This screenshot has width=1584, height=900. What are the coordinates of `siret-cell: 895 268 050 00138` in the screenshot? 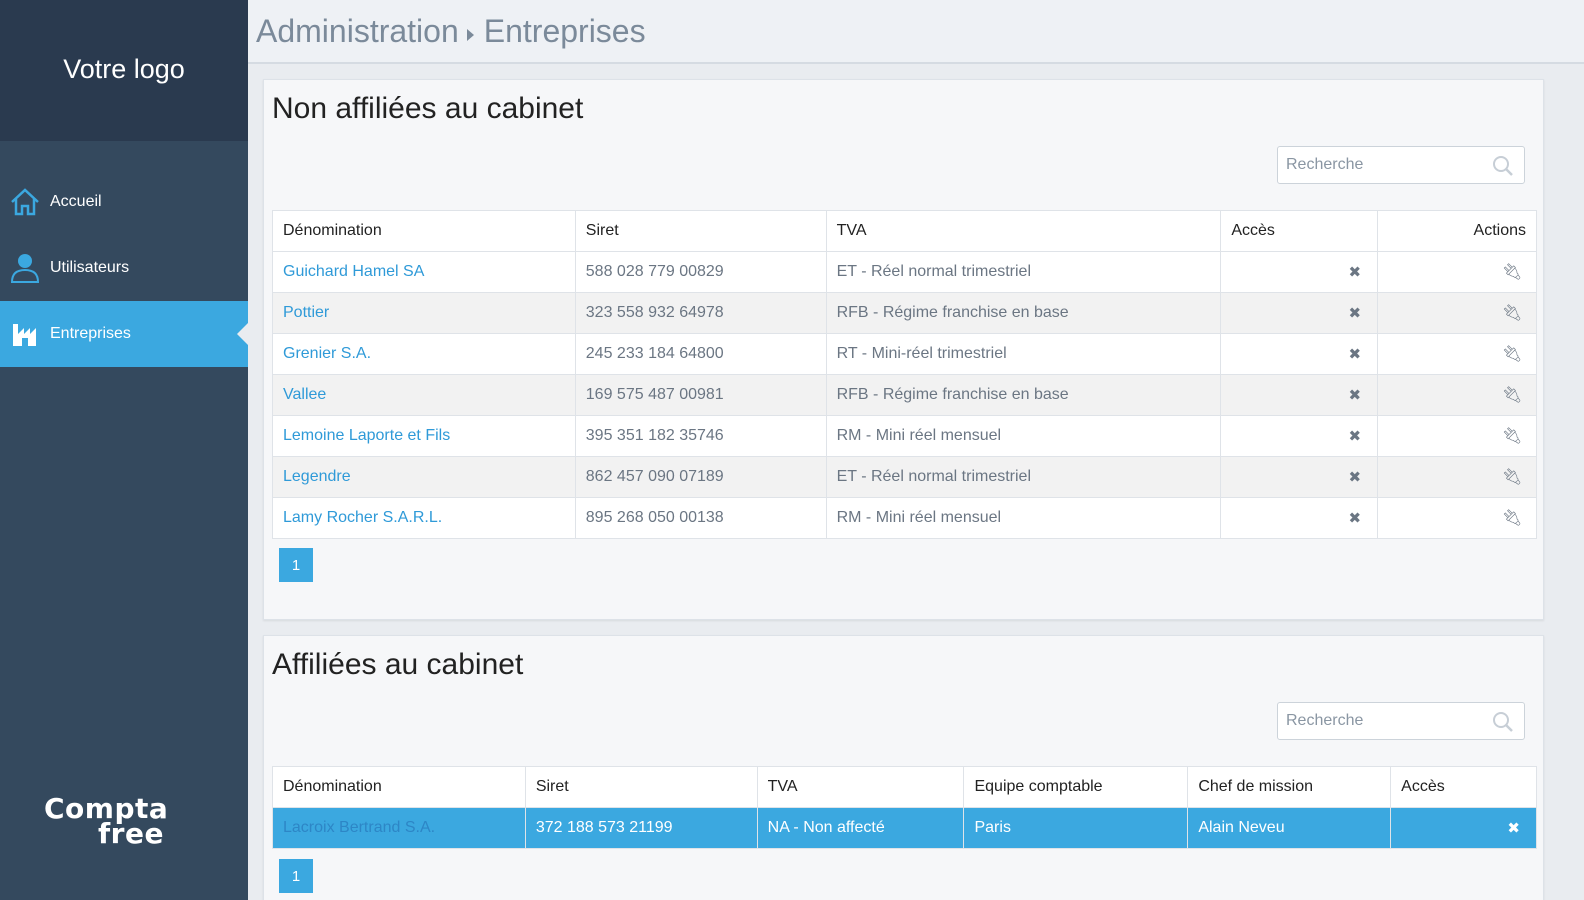 It's located at (700, 518).